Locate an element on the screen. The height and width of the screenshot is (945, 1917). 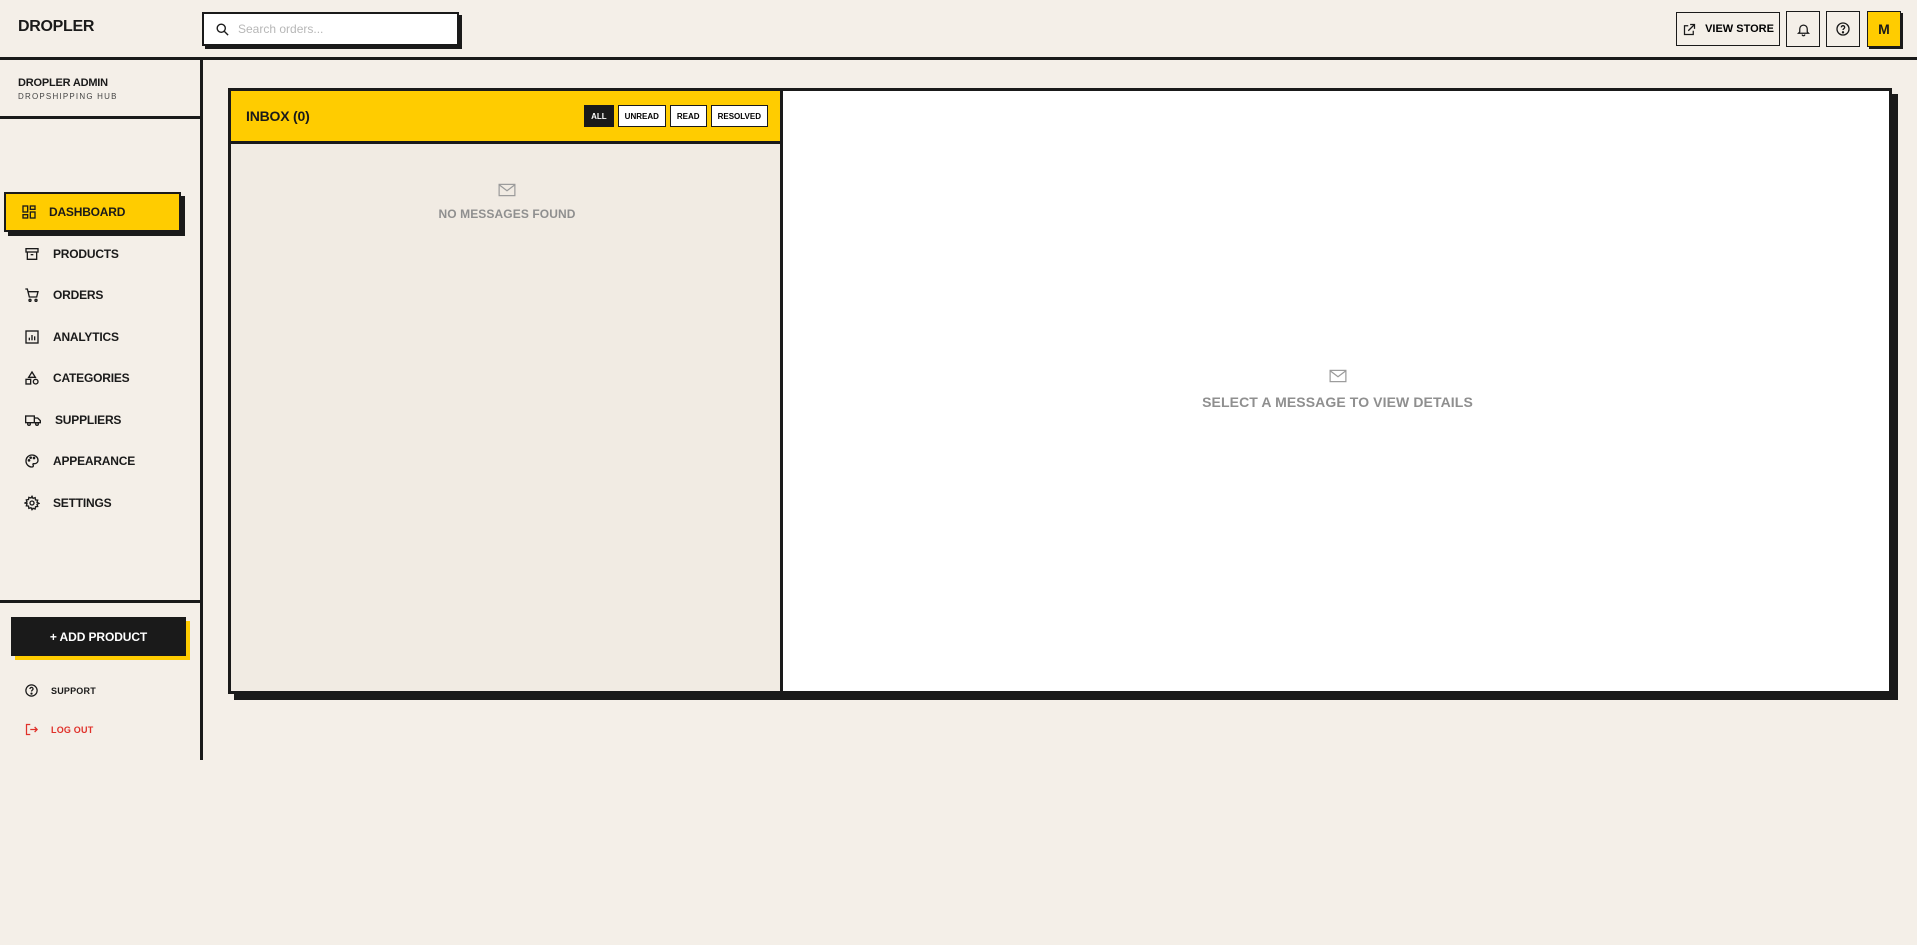
sidebar-item-dashboard: DASHBOARD is located at coordinates (92, 212).